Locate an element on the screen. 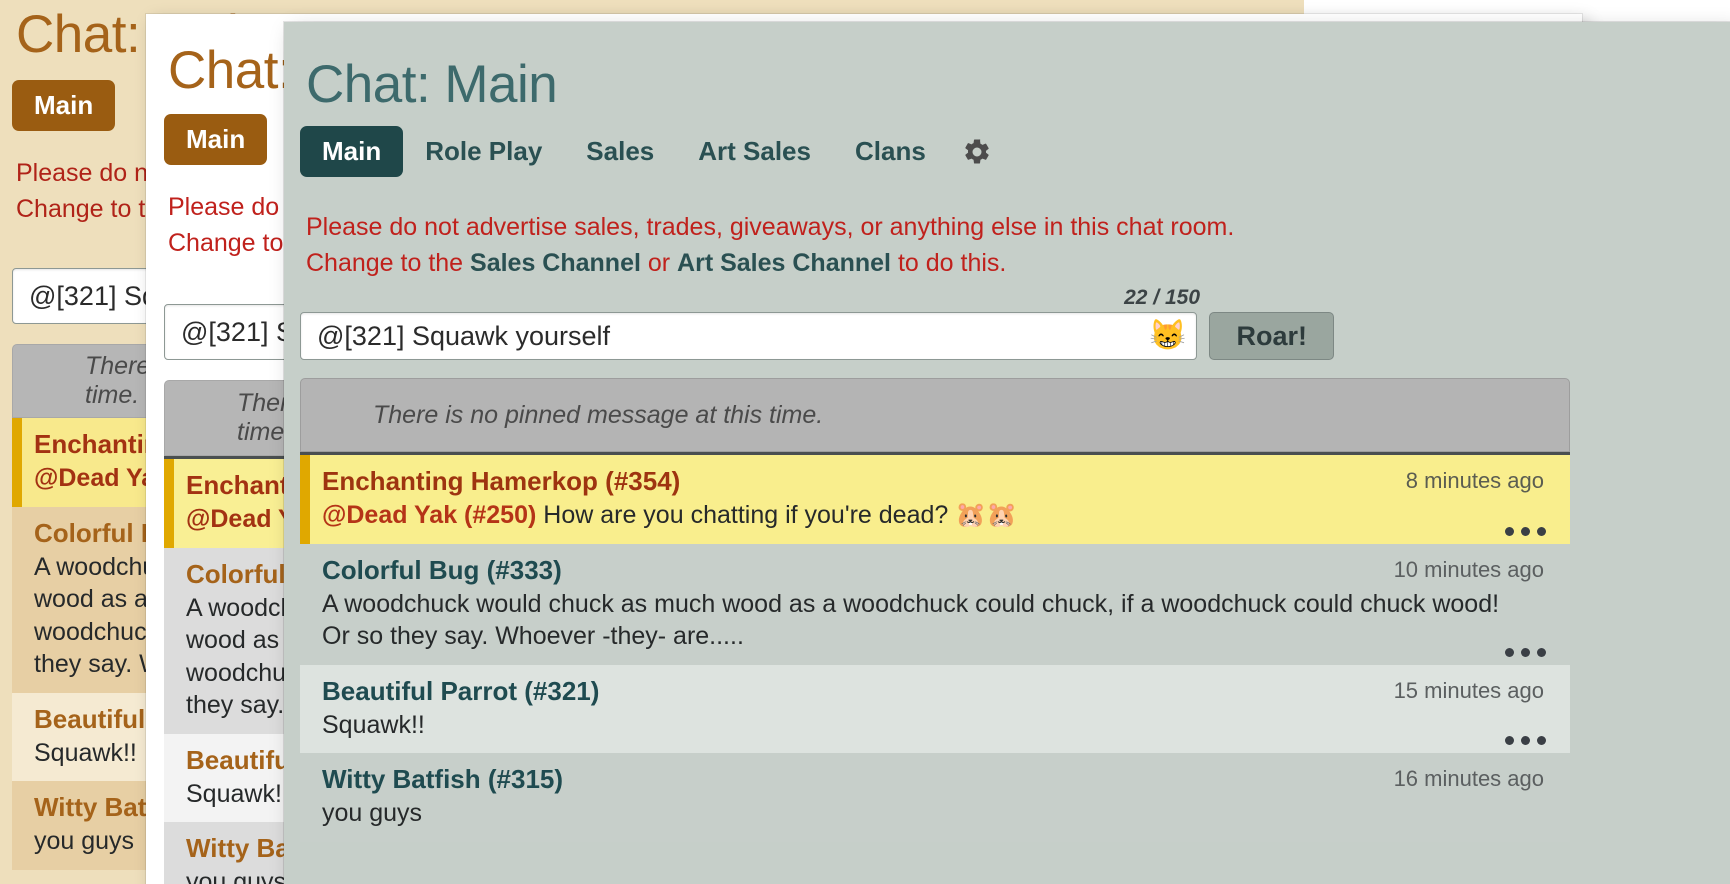  tab-main: Main is located at coordinates (352, 151).